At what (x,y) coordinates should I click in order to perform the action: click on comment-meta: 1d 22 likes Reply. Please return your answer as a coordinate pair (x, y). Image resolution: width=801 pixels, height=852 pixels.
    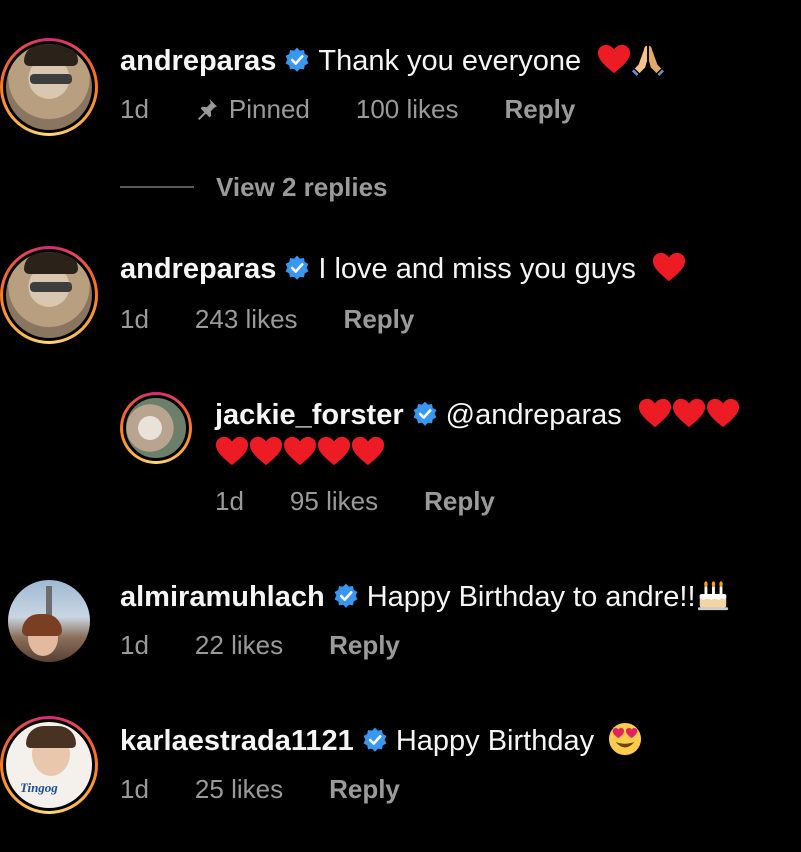
    Looking at the image, I should click on (260, 645).